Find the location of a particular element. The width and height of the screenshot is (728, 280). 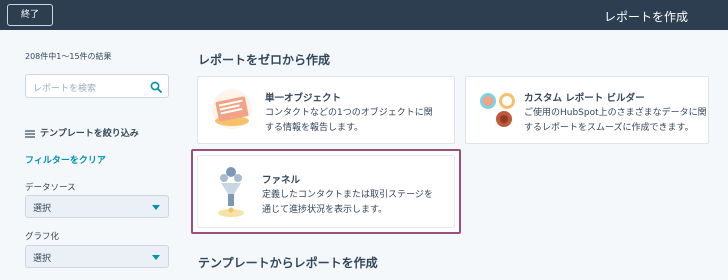

funnel-card: ファネル 定義したコンタクトまたは取引ステージを 通じて進捗状況を表示します。 is located at coordinates (326, 191).